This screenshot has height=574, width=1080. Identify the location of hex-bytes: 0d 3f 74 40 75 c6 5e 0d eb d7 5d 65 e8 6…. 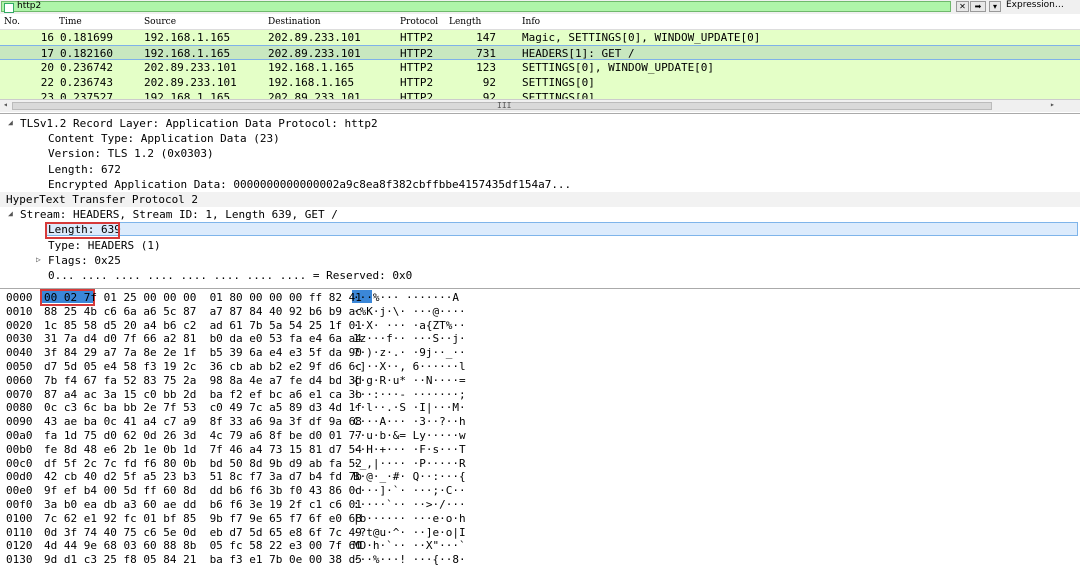
(203, 532).